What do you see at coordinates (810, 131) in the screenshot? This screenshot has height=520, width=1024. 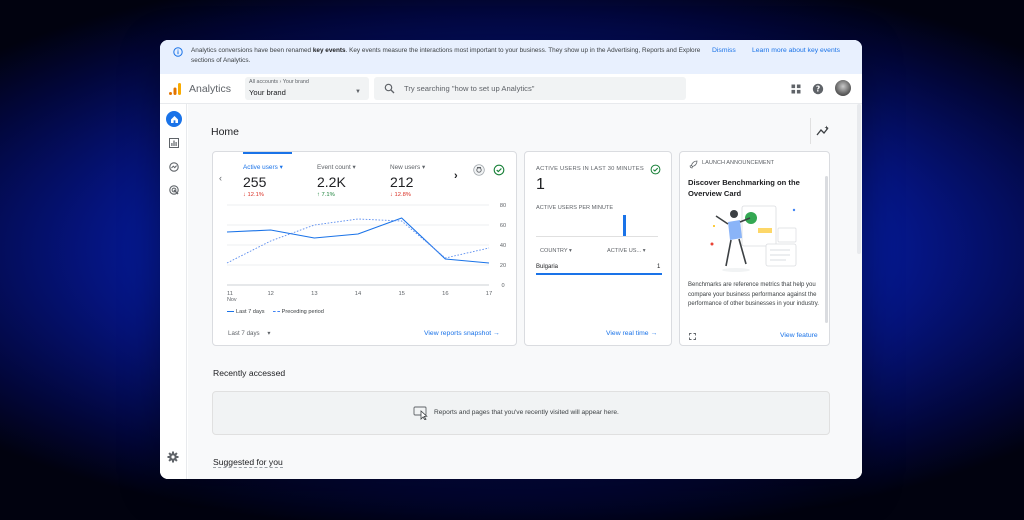 I see `header-divider` at bounding box center [810, 131].